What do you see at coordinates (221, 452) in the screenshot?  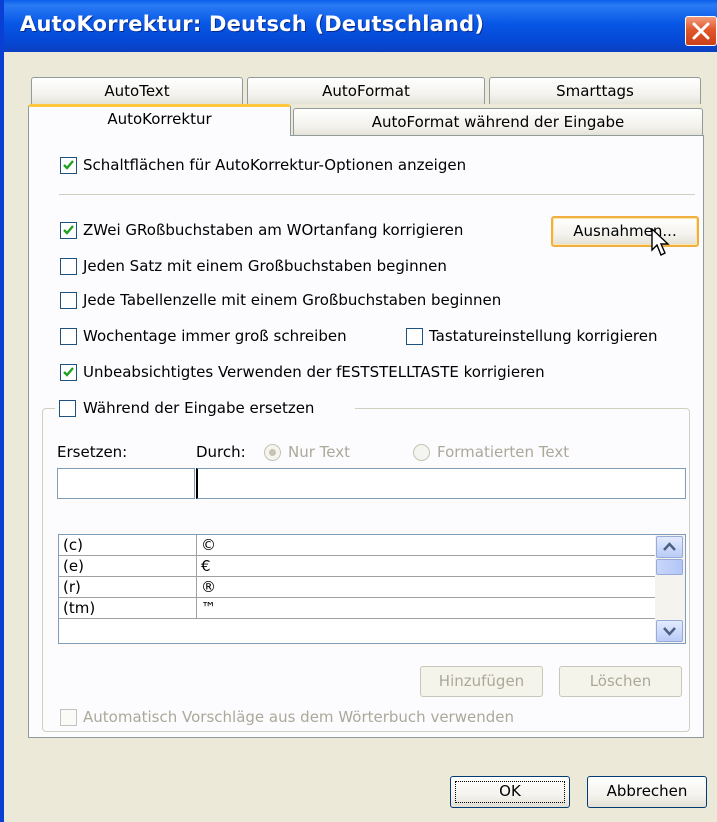 I see `with-label: Durch:` at bounding box center [221, 452].